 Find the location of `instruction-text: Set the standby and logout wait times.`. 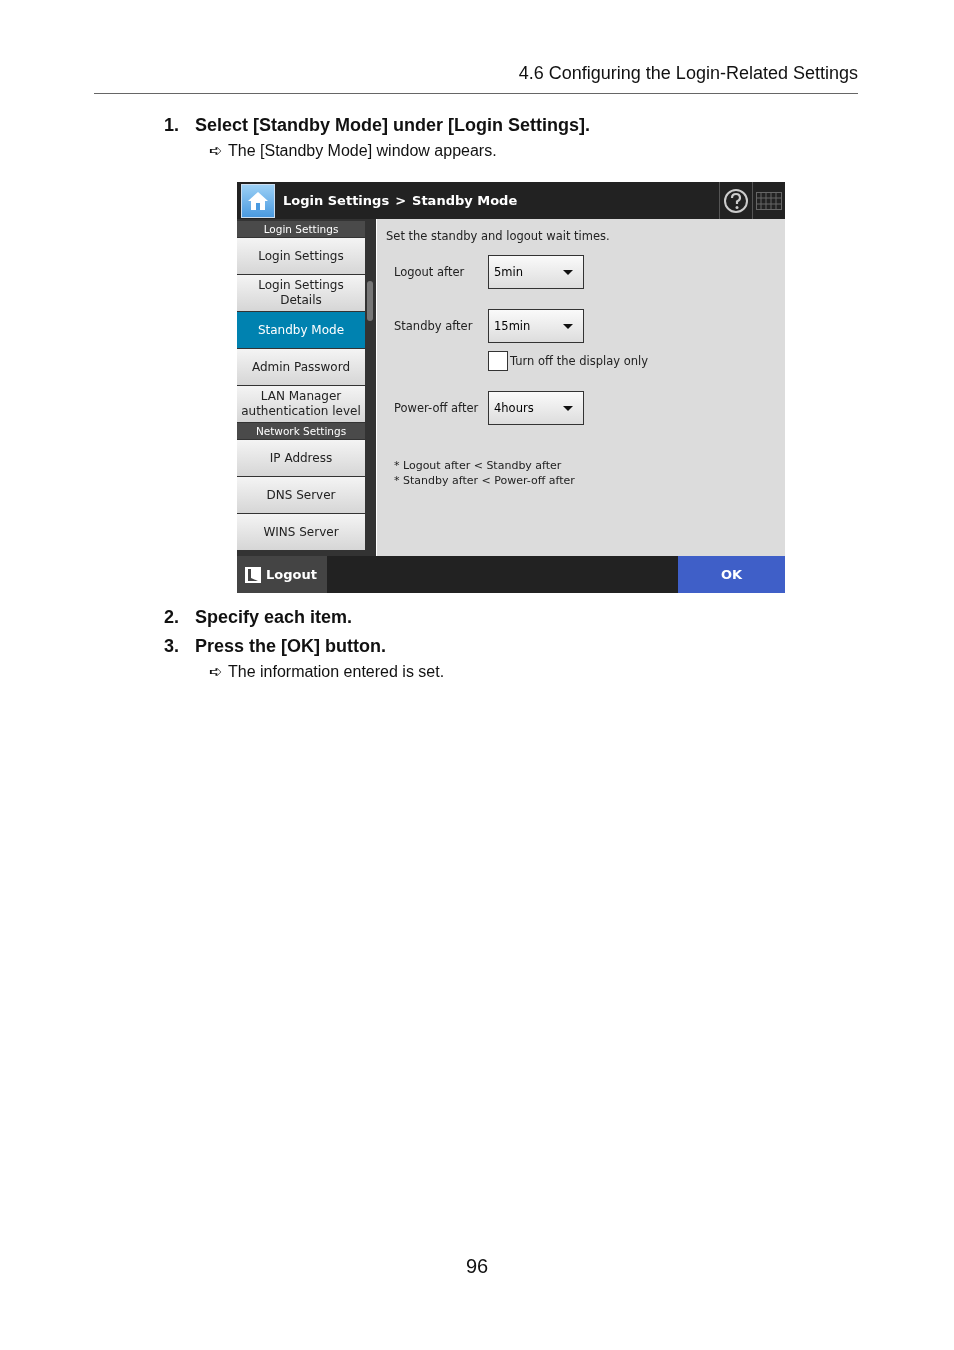

instruction-text: Set the standby and logout wait times. is located at coordinates (498, 236).